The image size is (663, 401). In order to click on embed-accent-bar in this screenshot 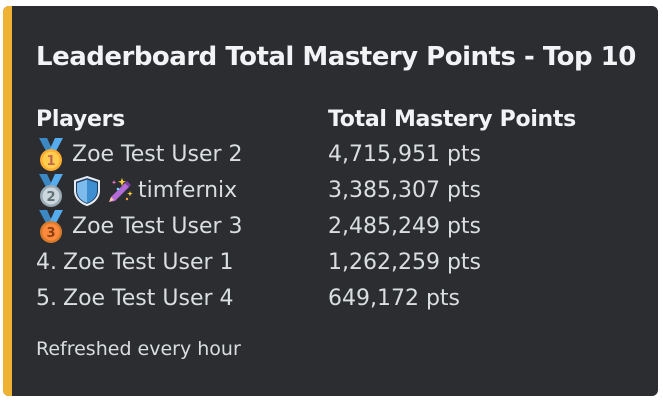, I will do `click(7, 201)`.